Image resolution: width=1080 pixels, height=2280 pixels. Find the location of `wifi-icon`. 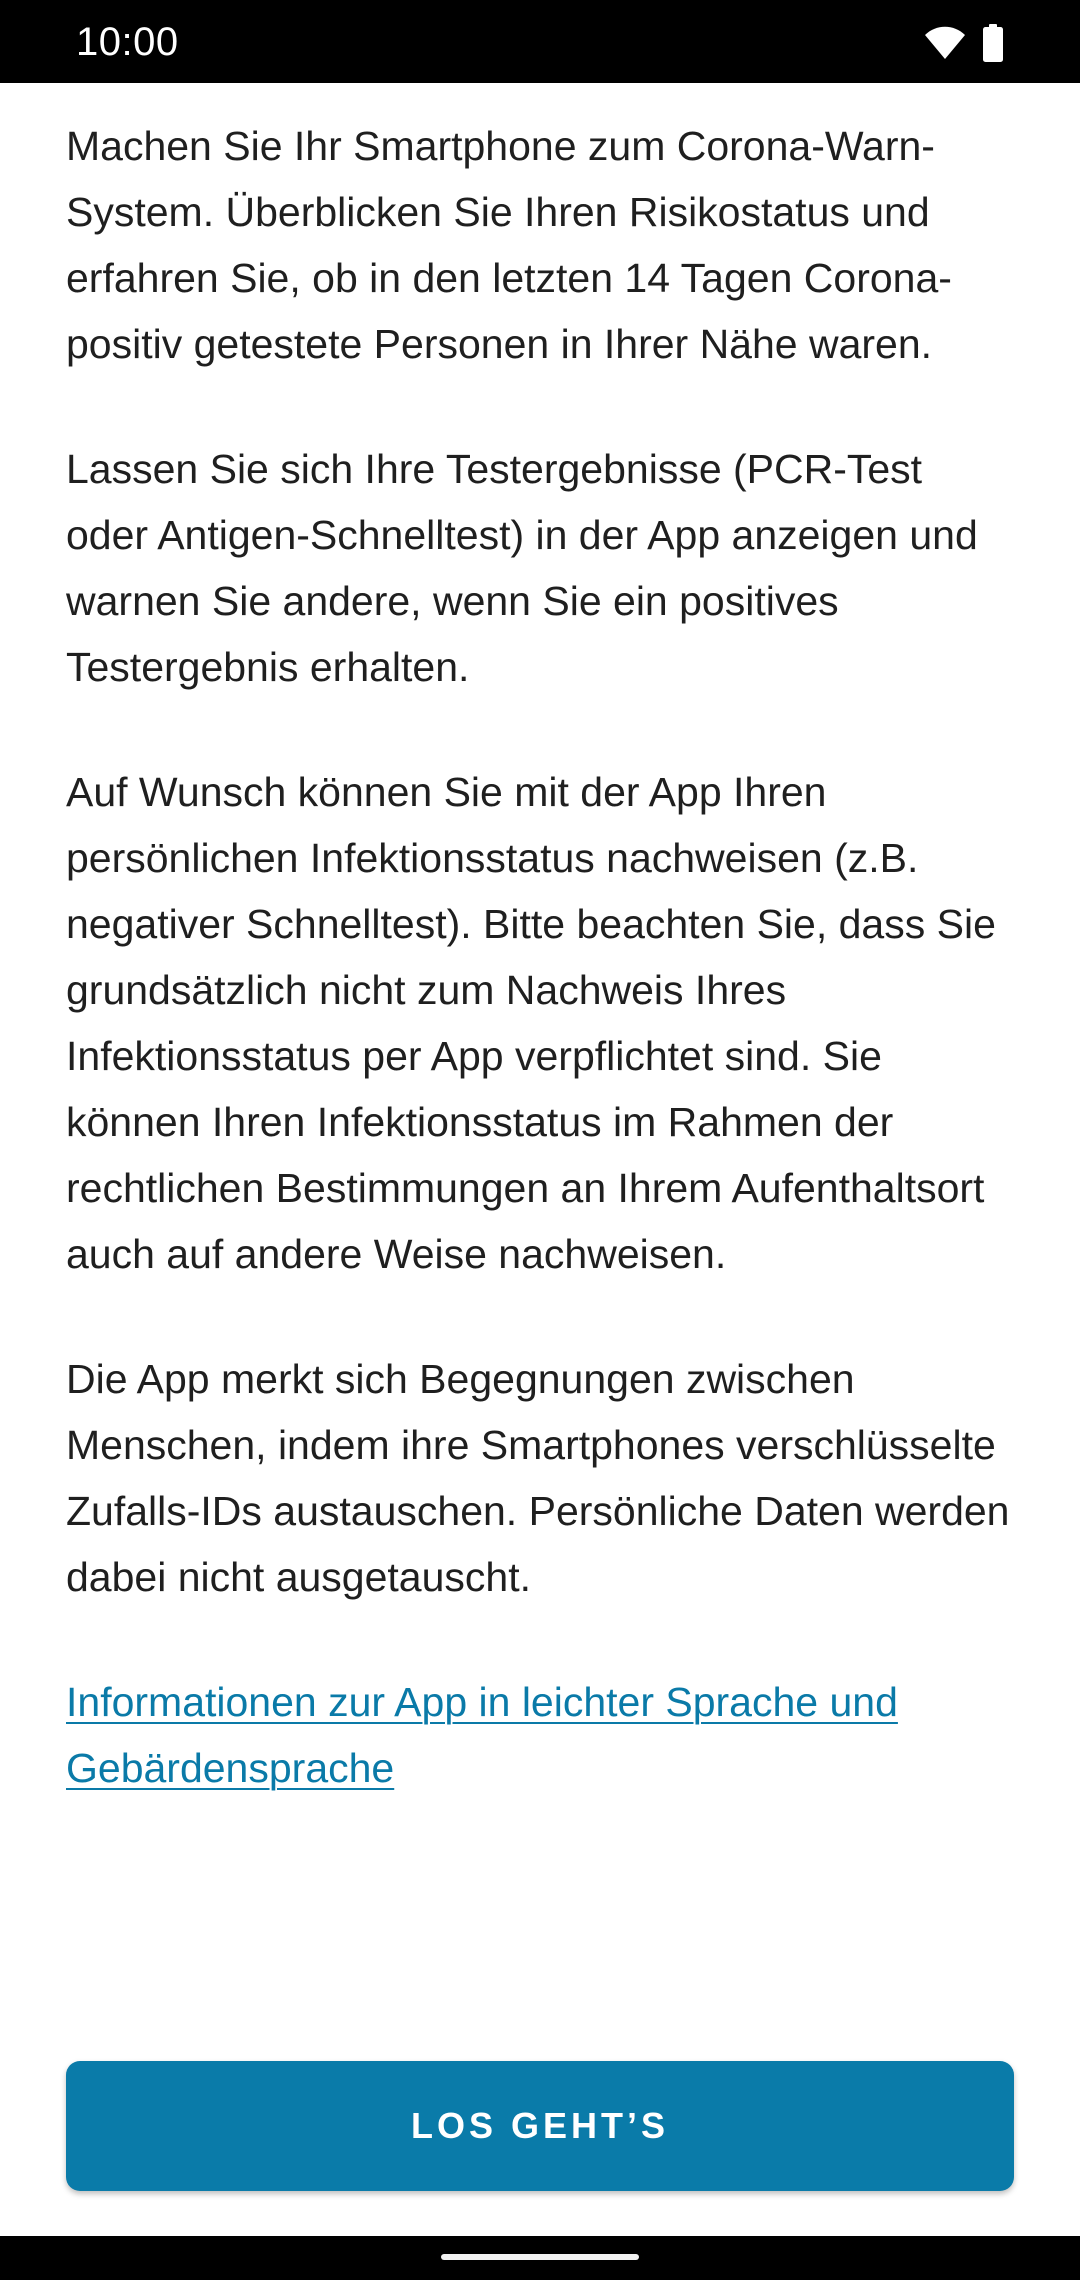

wifi-icon is located at coordinates (945, 45).